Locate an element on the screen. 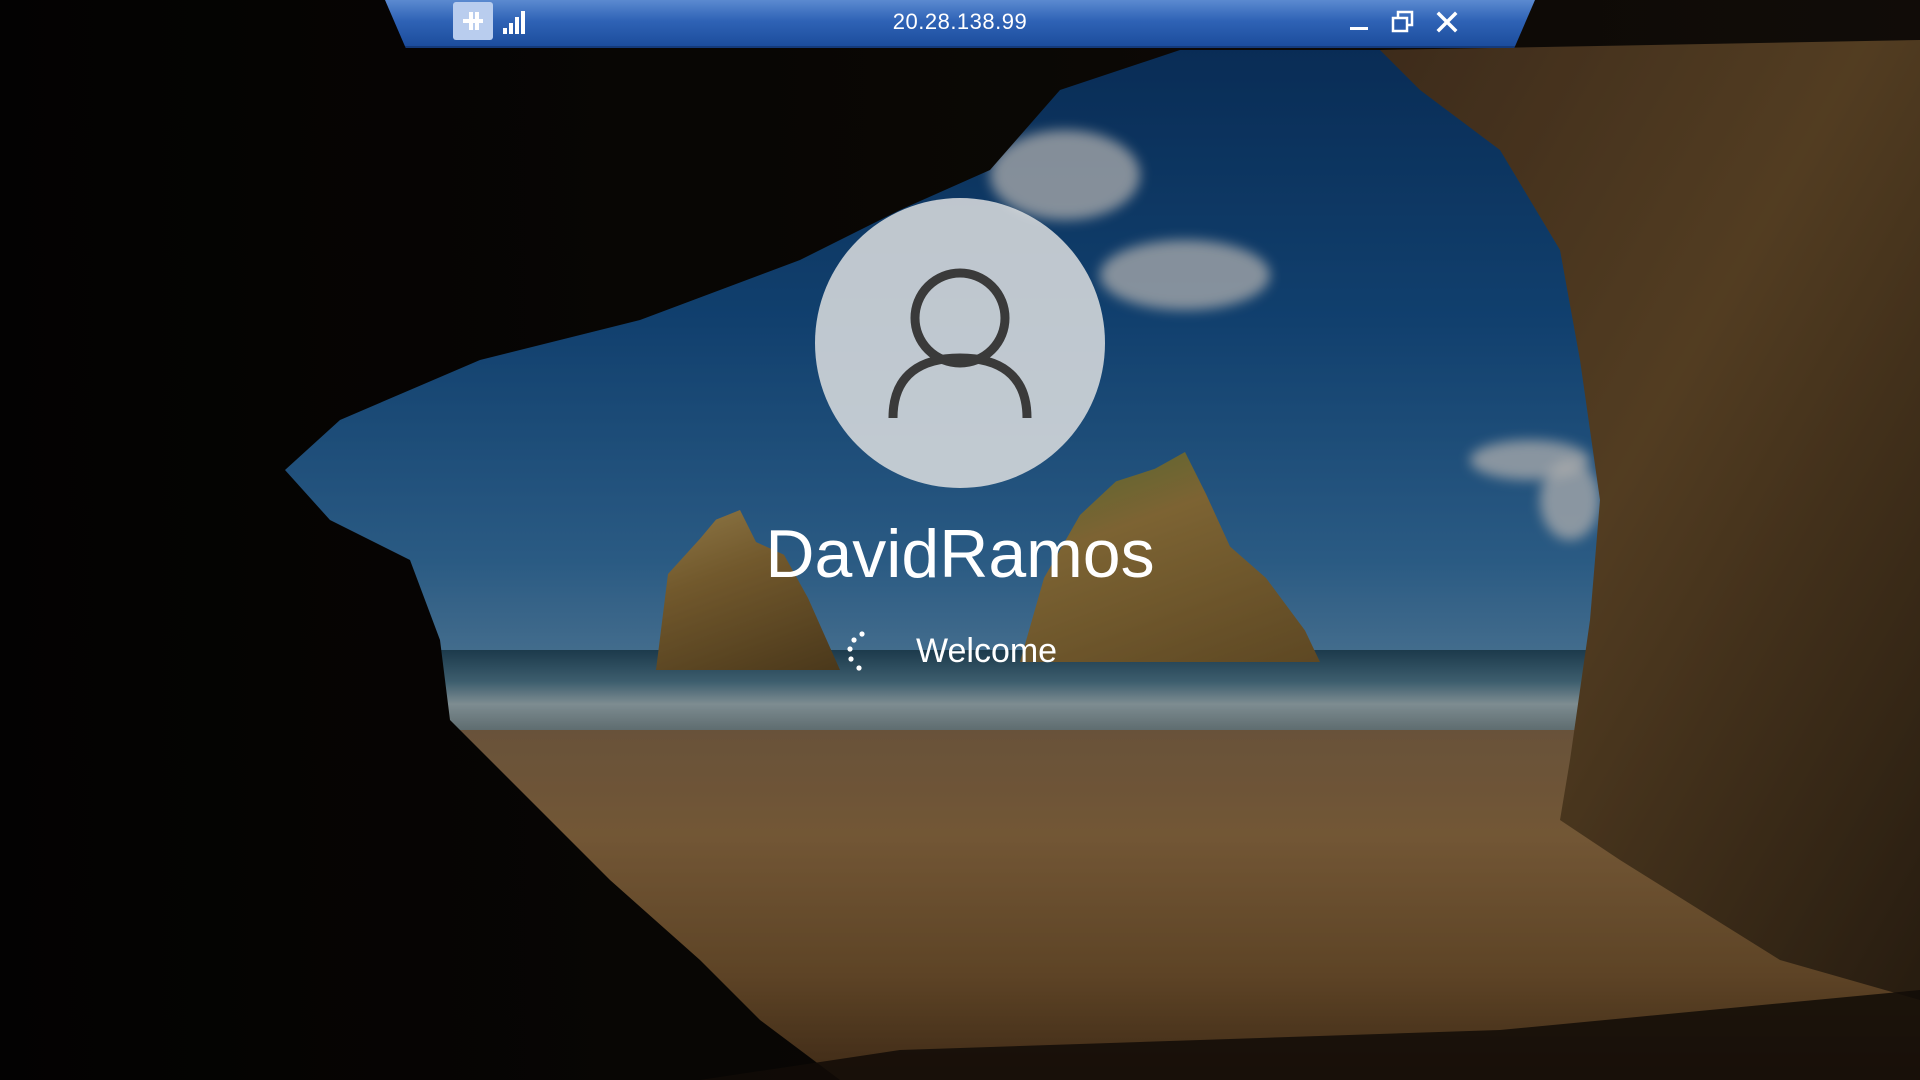 This screenshot has height=1080, width=1920. close-button is located at coordinates (1447, 22).